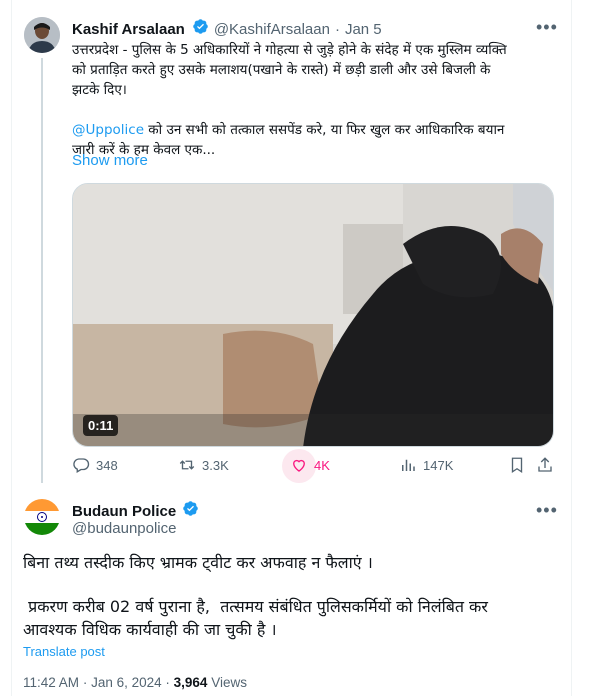 The image size is (593, 696). Describe the element at coordinates (322, 465) in the screenshot. I see `like-count: 4K` at that location.